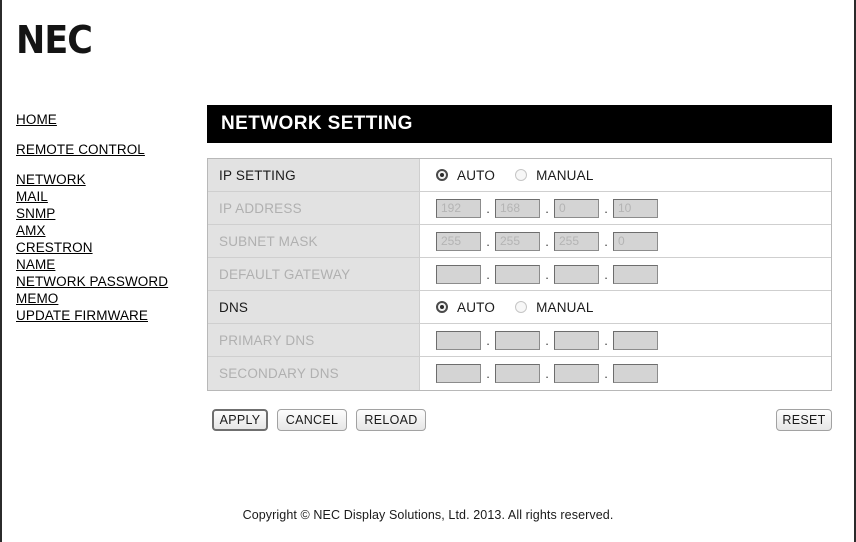 Image resolution: width=856 pixels, height=542 pixels. I want to click on table-row: SUBNET MASK 255 . 255 . 255 . 0, so click(519, 241).